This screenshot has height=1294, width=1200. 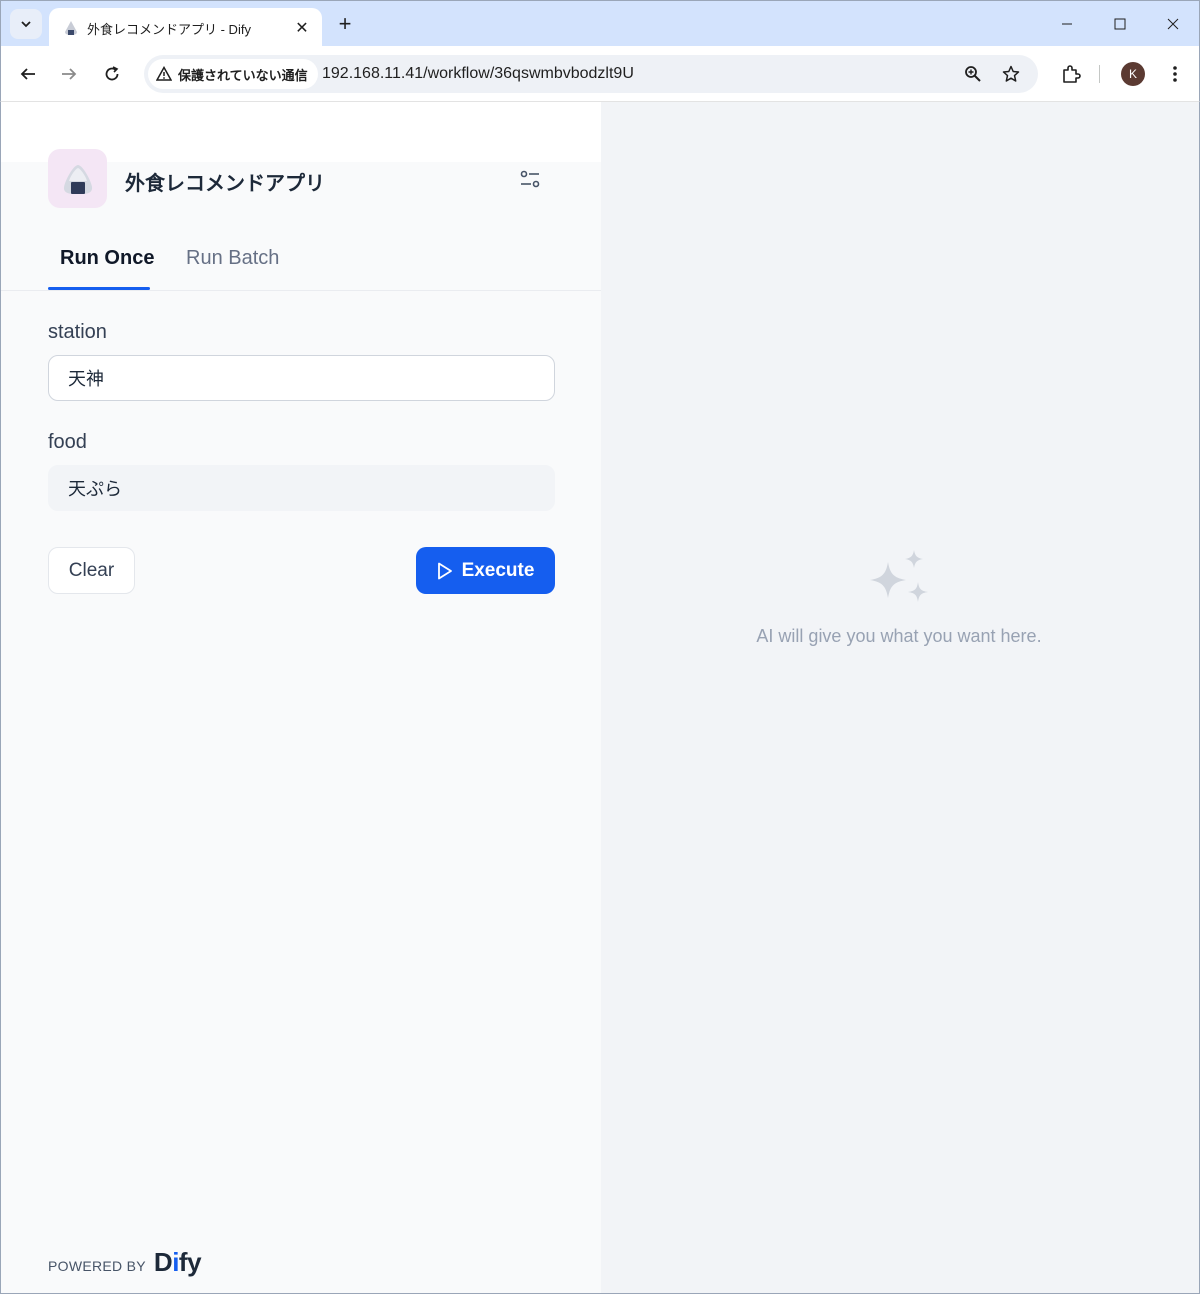 I want to click on browser-tab: 外食レコメンドアプリ - Dify ✕, so click(x=185, y=28).